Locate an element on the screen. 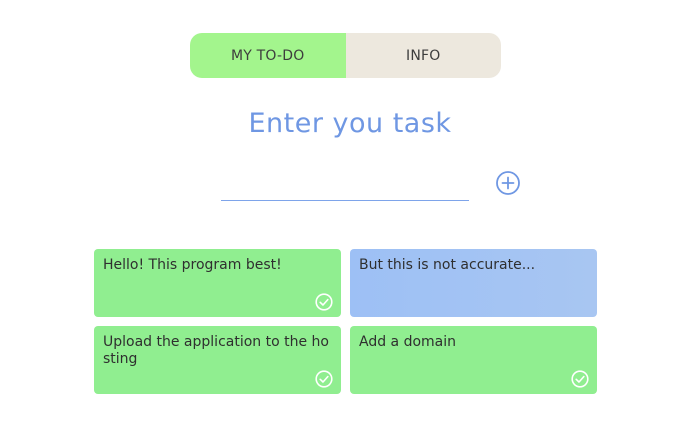 The image size is (700, 440). add-task-button is located at coordinates (508, 183).